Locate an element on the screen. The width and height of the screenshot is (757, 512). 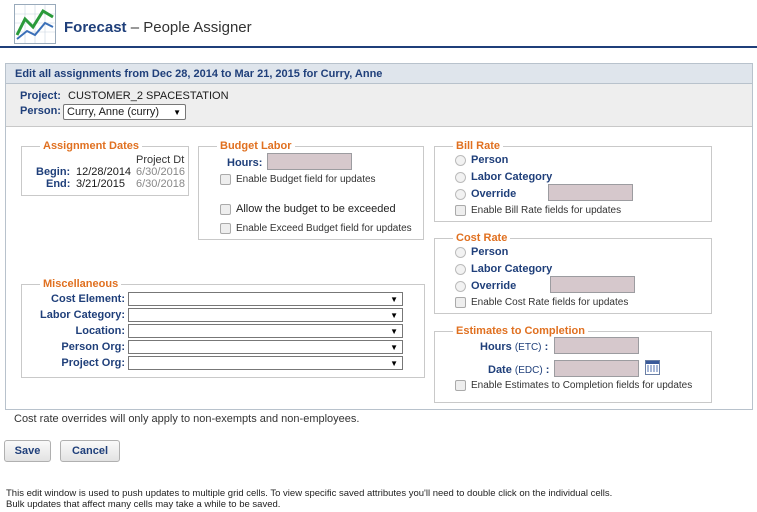
app-subtitle: People Assigner is located at coordinates (197, 27).